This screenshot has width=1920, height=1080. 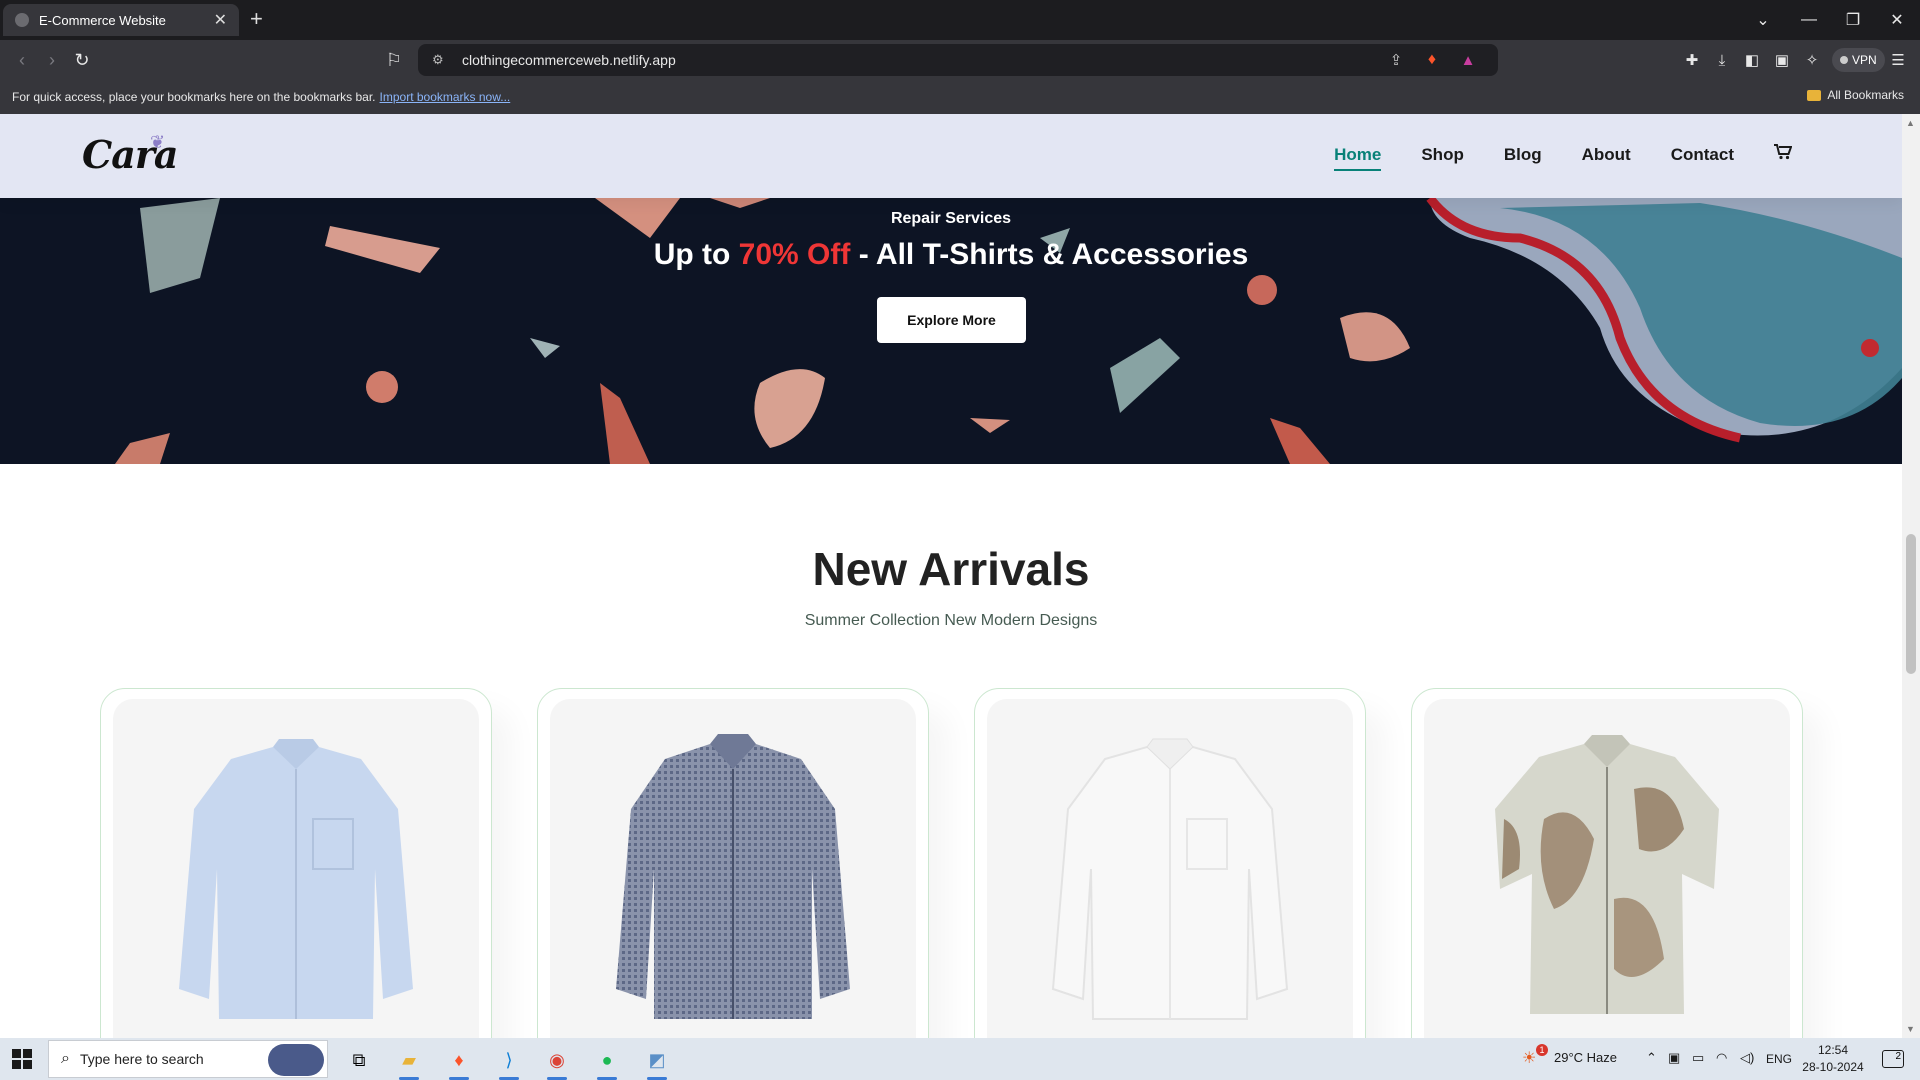 I want to click on sidebar-icon: ◧, so click(x=1752, y=60).